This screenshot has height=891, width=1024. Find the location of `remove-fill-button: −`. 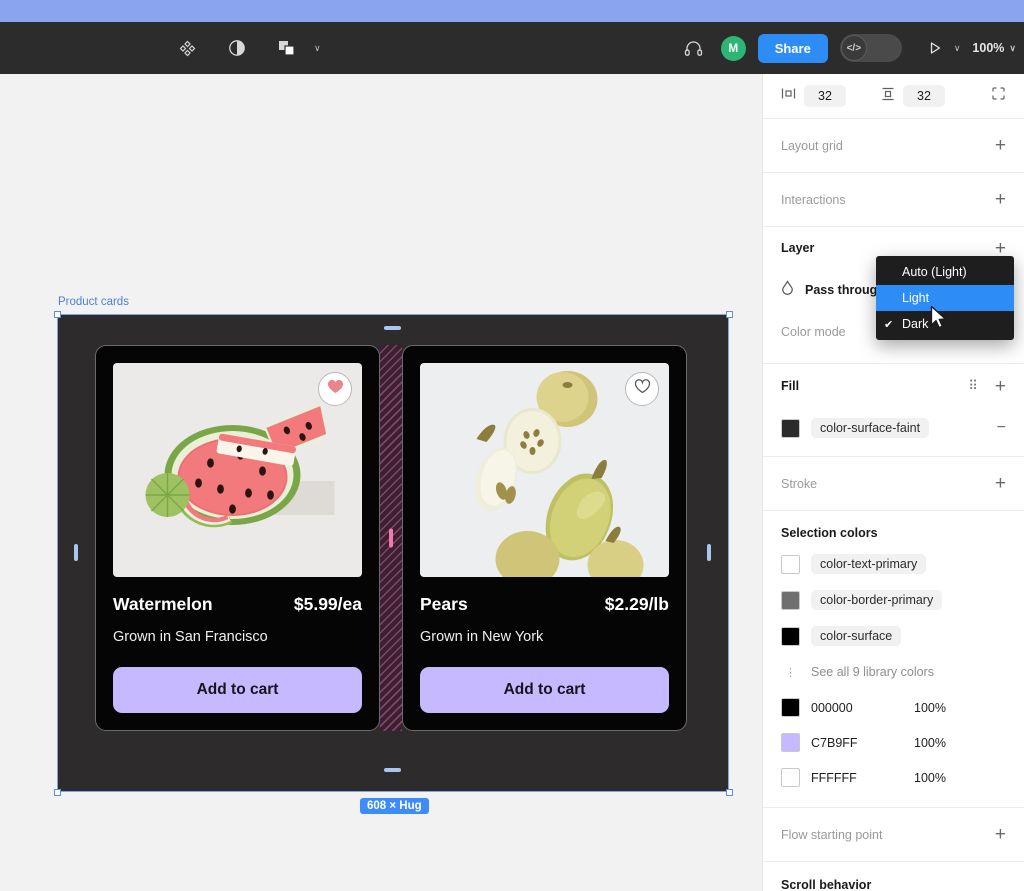

remove-fill-button: − is located at coordinates (1001, 428).